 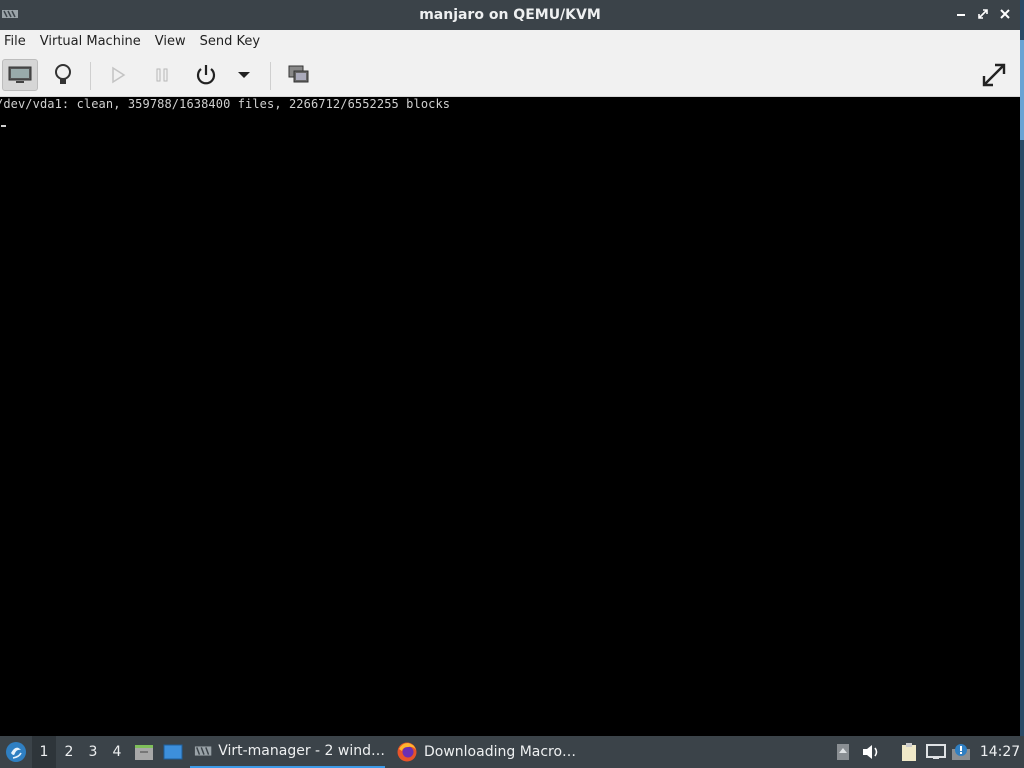 I want to click on snapshots-icon, so click(x=298, y=74).